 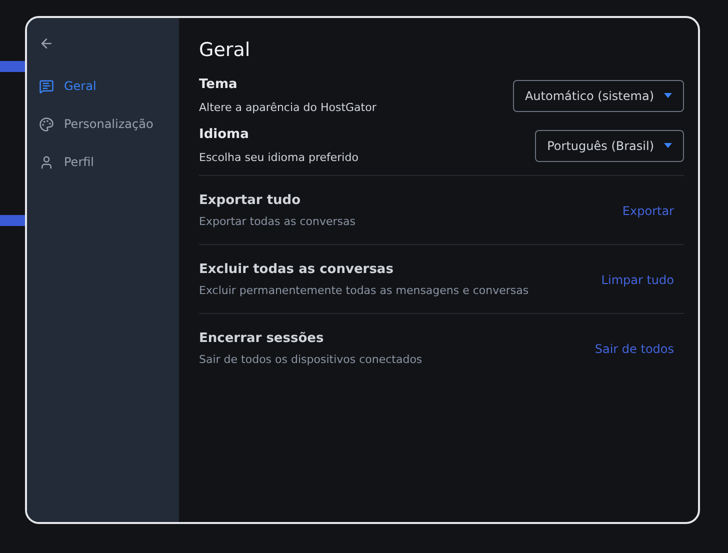 I want to click on setting-label: Idioma, so click(x=224, y=135).